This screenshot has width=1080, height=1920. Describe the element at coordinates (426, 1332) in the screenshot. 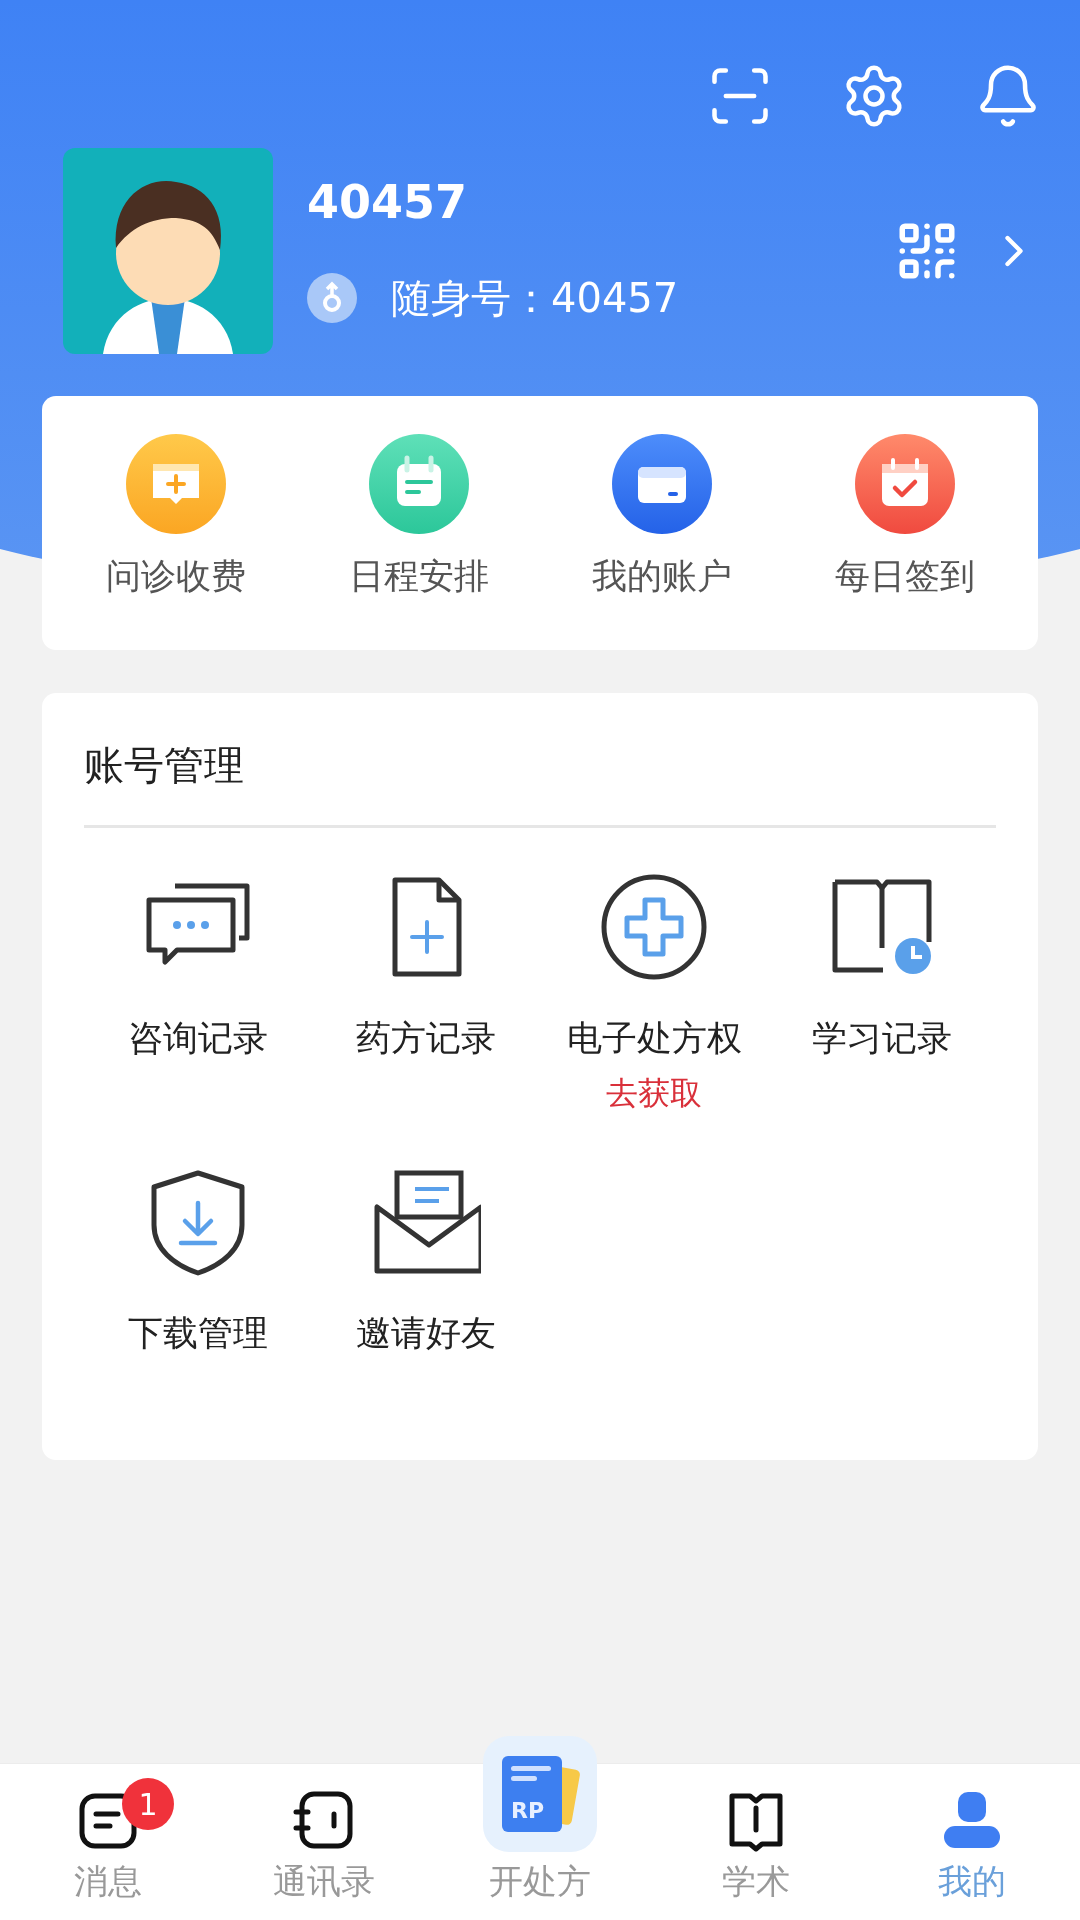

I see `menu-item-label: 邀请好友` at that location.